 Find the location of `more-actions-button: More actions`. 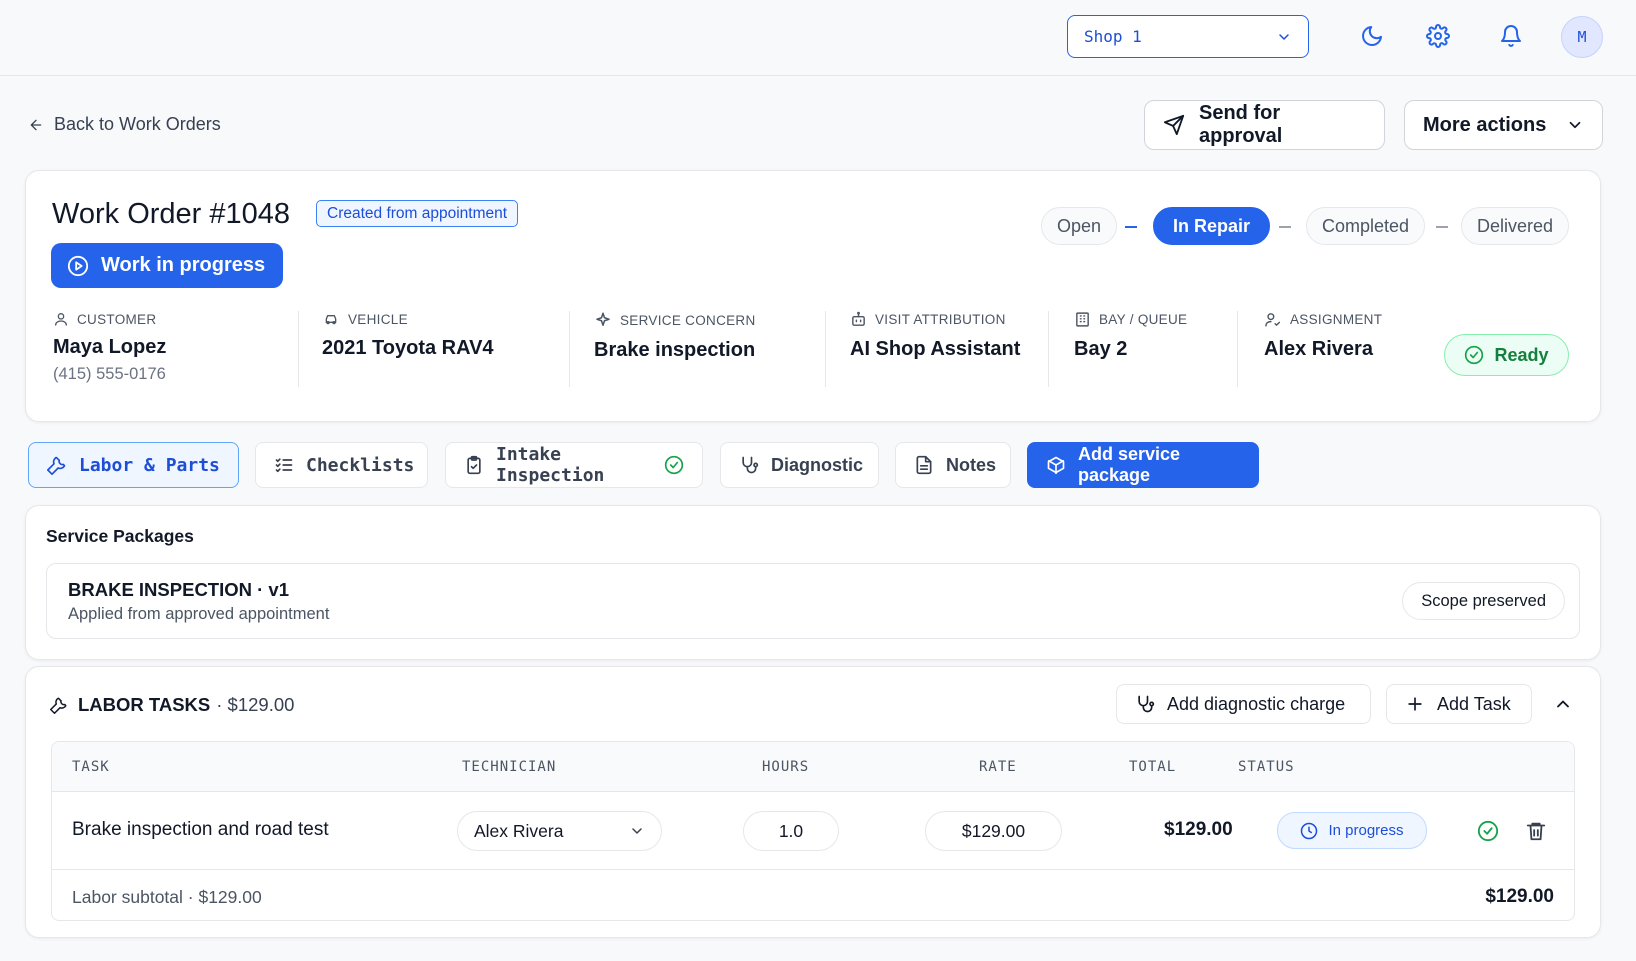

more-actions-button: More actions is located at coordinates (1503, 125).